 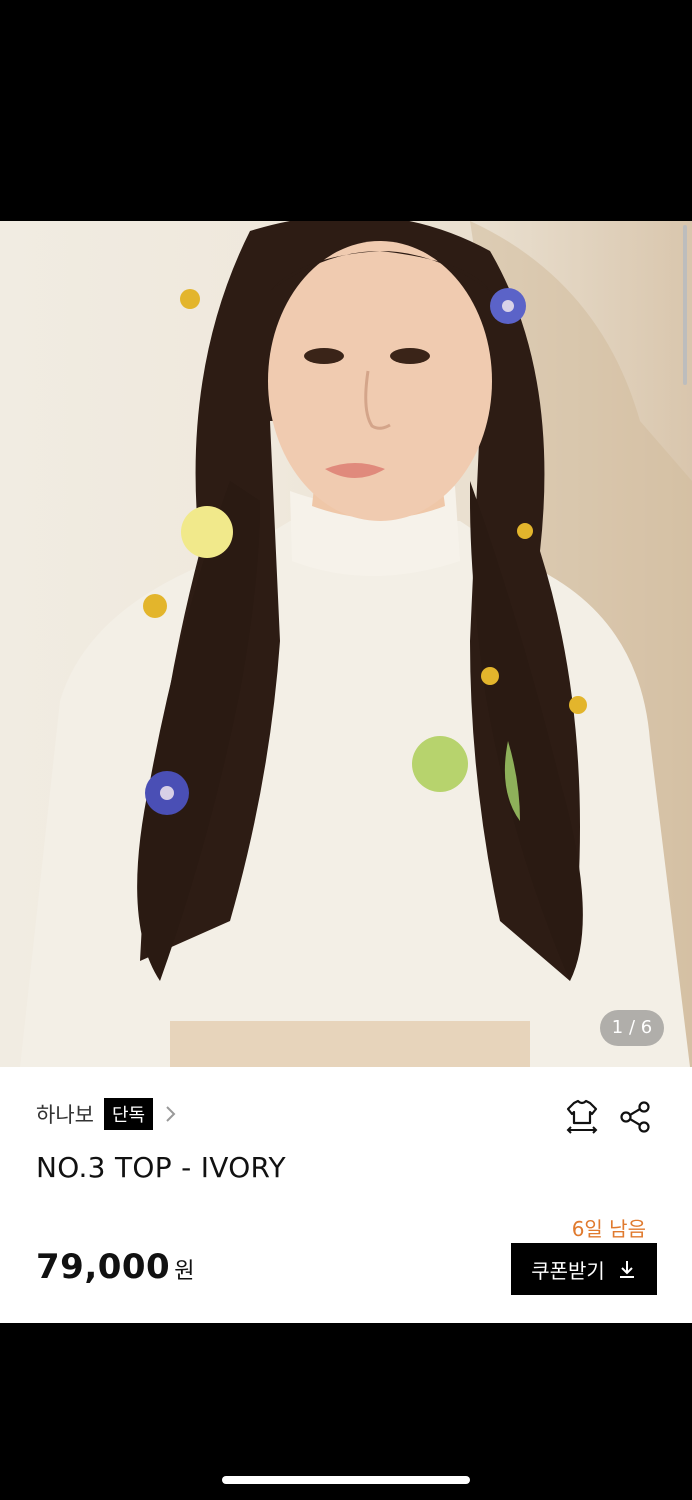 I want to click on brand-name: 하나보, so click(x=65, y=1114).